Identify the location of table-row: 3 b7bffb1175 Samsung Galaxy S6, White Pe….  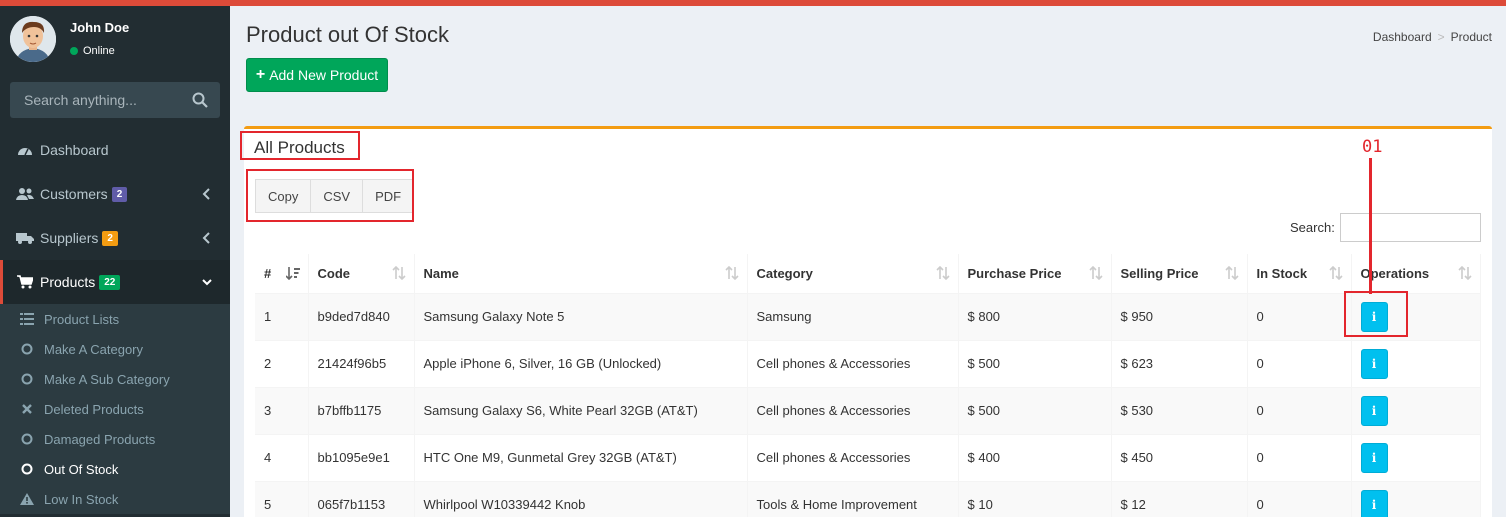
(868, 411).